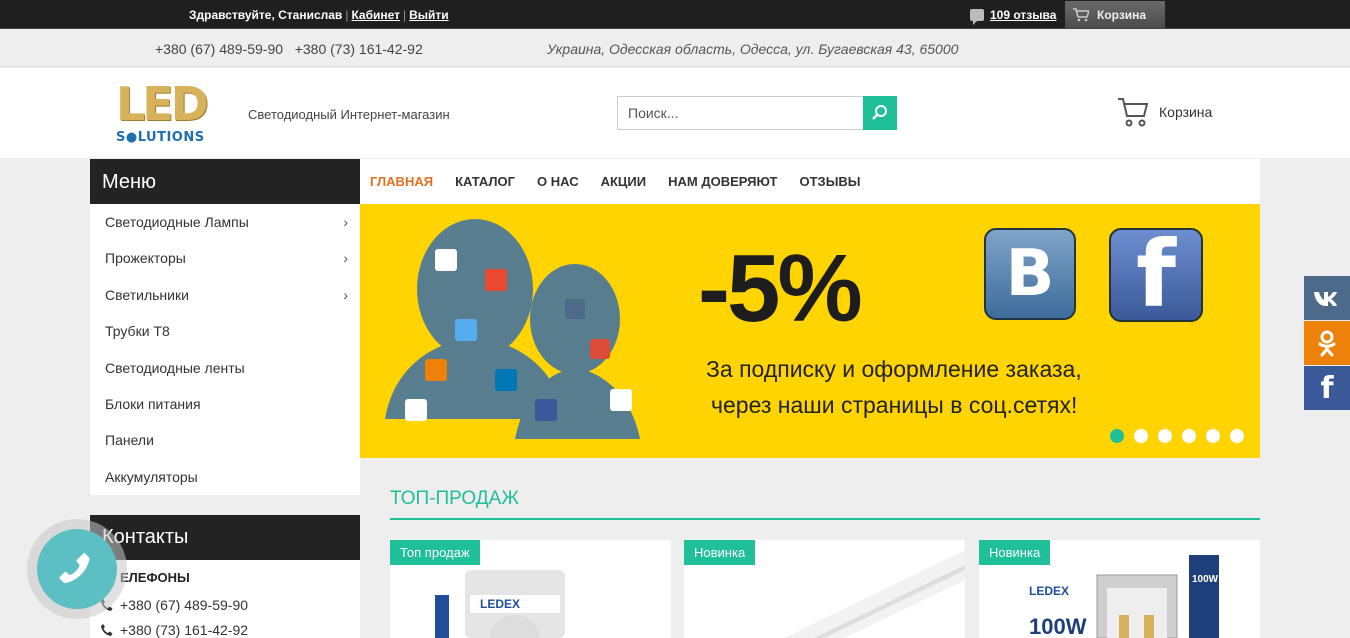 This screenshot has height=638, width=1350. What do you see at coordinates (225, 222) in the screenshot?
I see `menu-item: Светодиодные Лампы ›` at bounding box center [225, 222].